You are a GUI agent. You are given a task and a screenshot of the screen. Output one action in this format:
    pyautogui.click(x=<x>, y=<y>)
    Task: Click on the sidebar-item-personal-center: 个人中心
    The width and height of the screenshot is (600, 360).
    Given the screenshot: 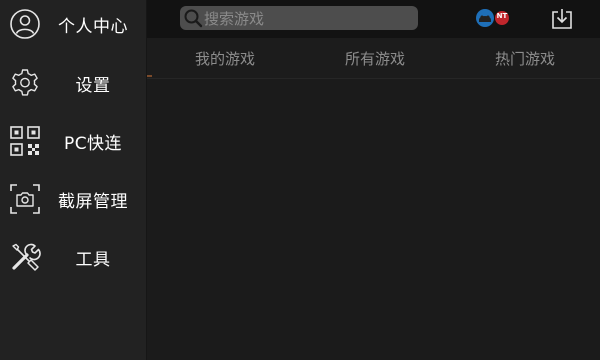 What is the action you would take?
    pyautogui.click(x=73, y=26)
    